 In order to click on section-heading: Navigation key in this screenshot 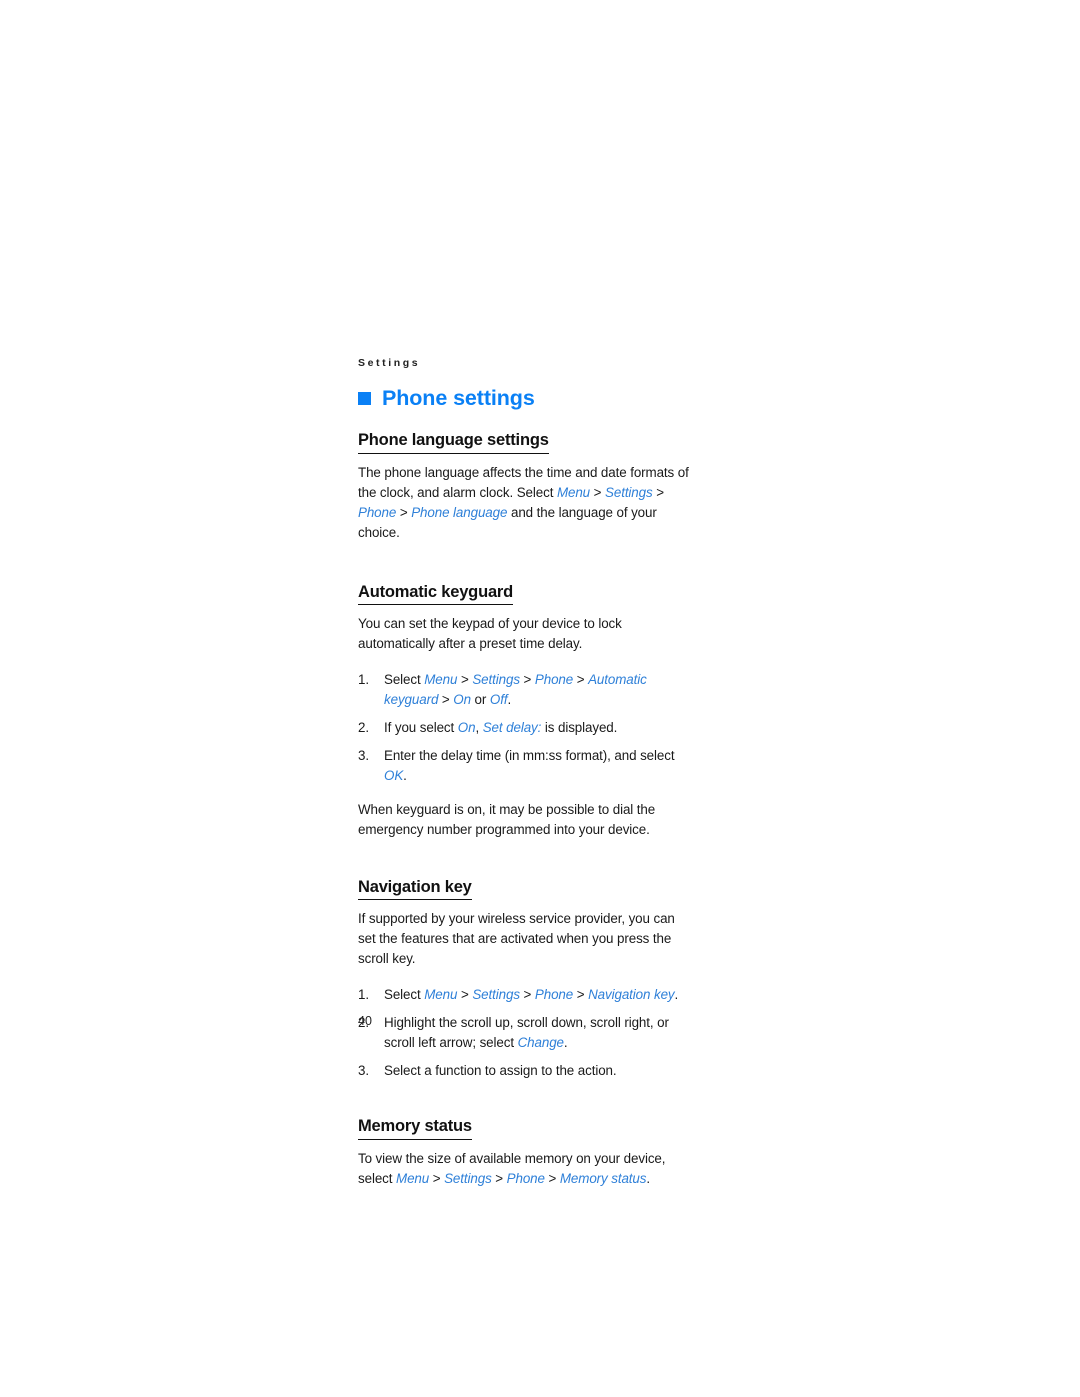, I will do `click(415, 889)`.